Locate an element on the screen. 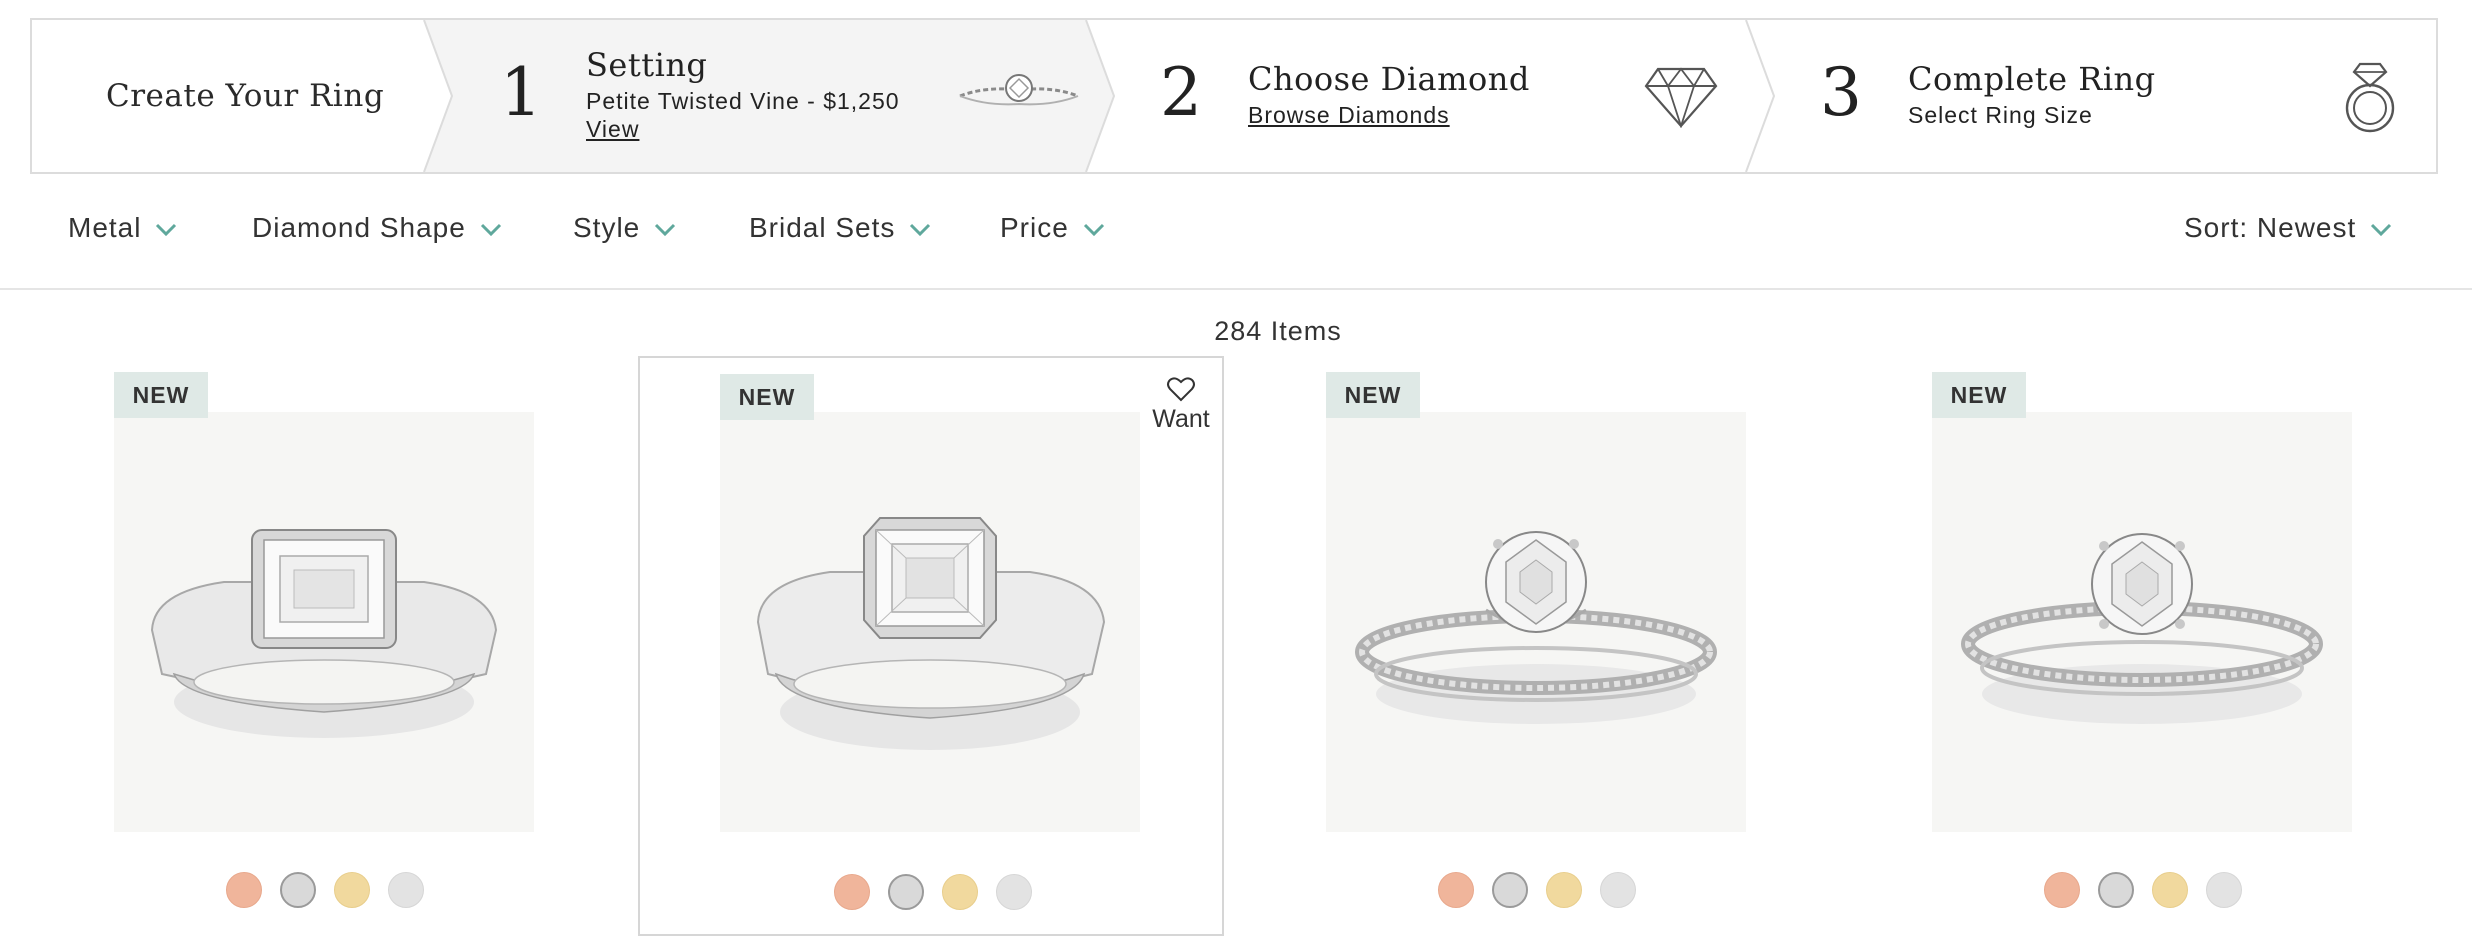 The width and height of the screenshot is (2472, 936). item-count: 284 Items is located at coordinates (1278, 331).